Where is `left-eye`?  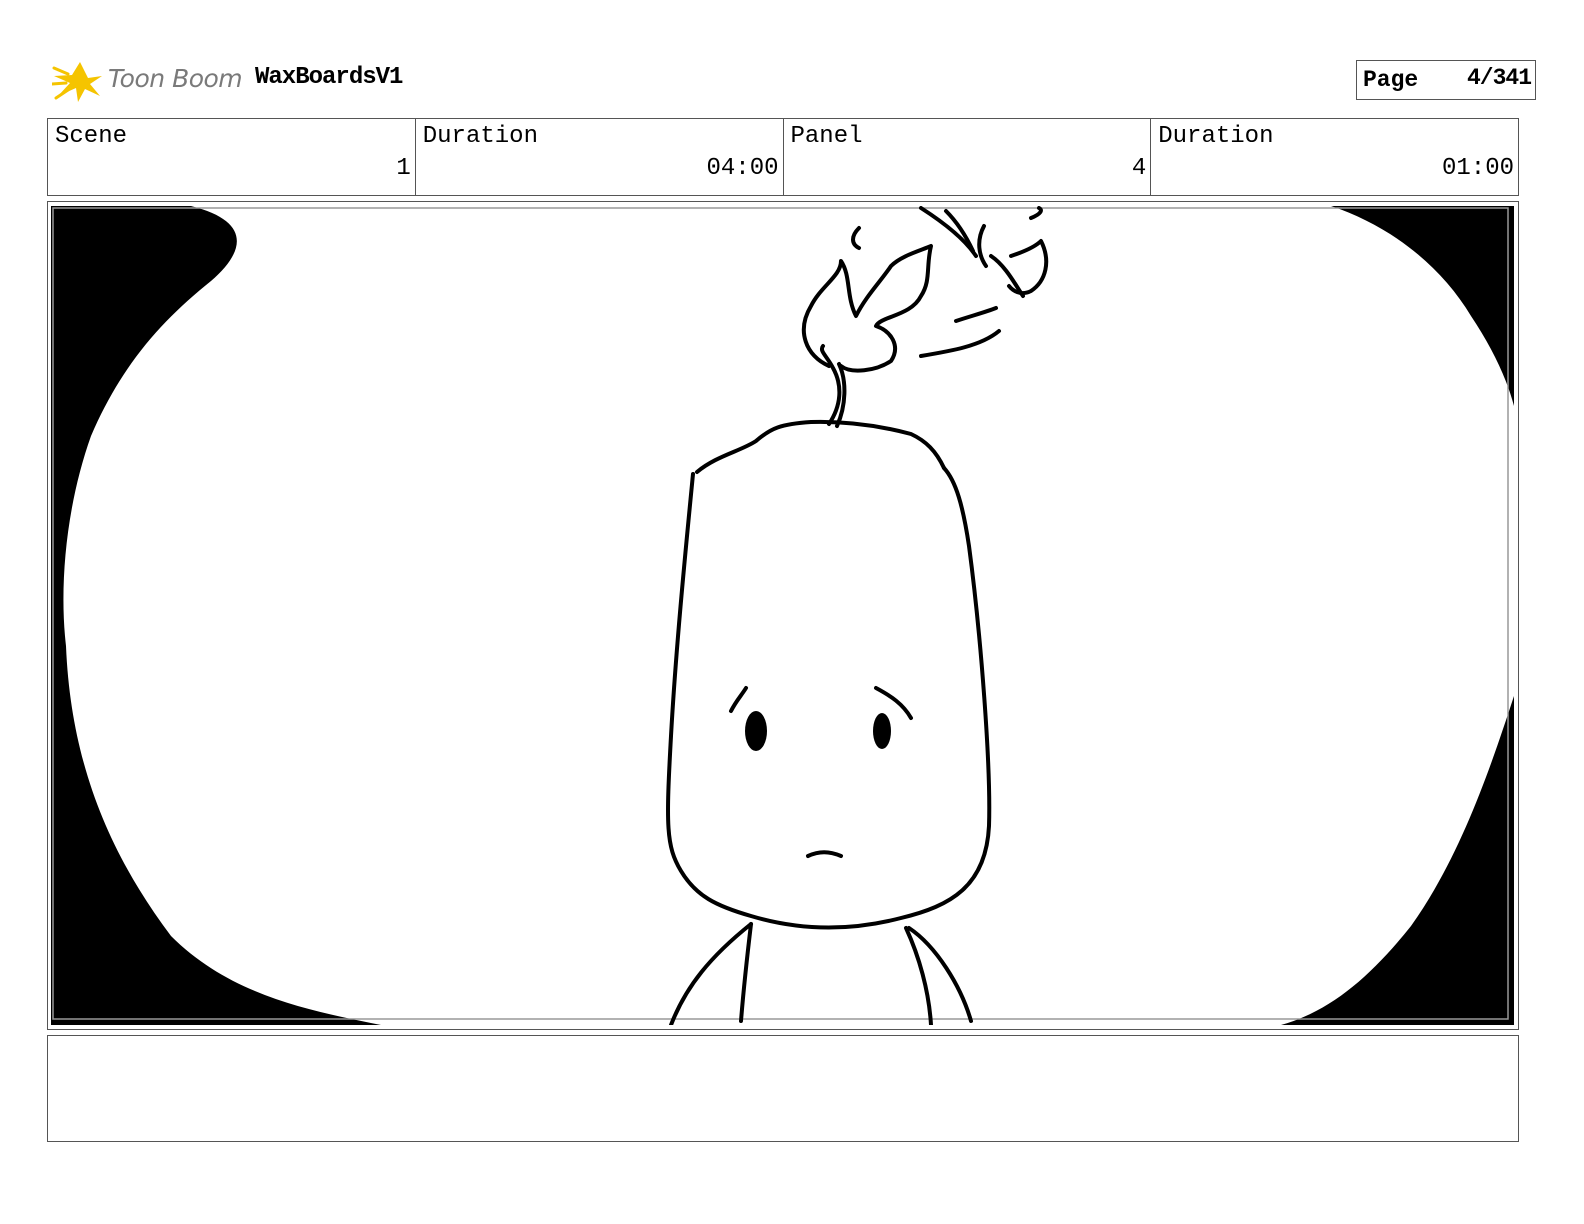 left-eye is located at coordinates (756, 731).